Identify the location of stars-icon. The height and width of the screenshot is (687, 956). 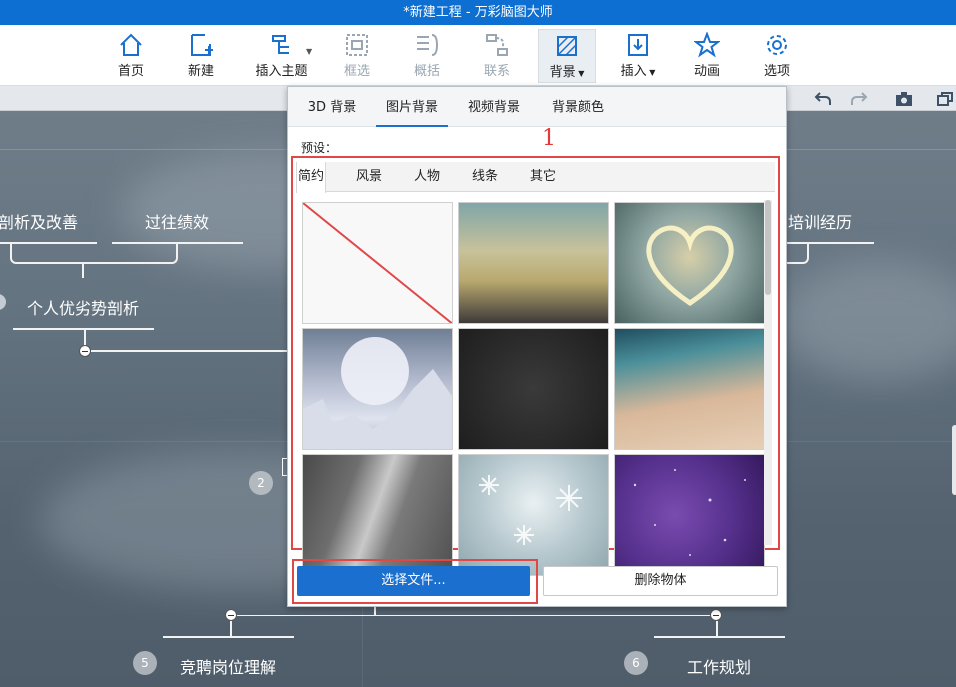
(689, 512).